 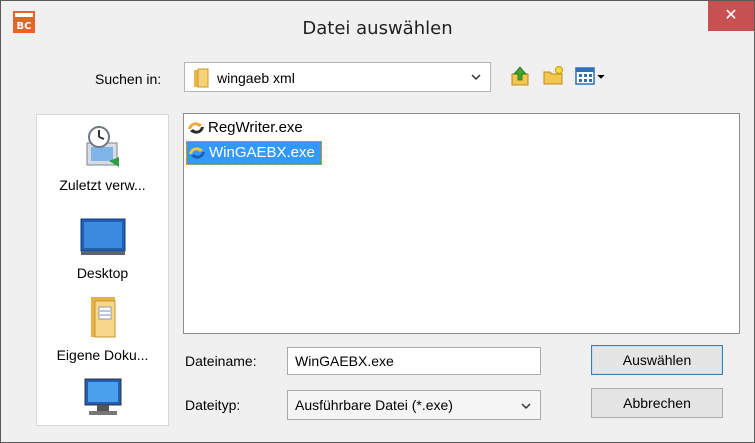 What do you see at coordinates (255, 127) in the screenshot?
I see `file-name: RegWriter.exe` at bounding box center [255, 127].